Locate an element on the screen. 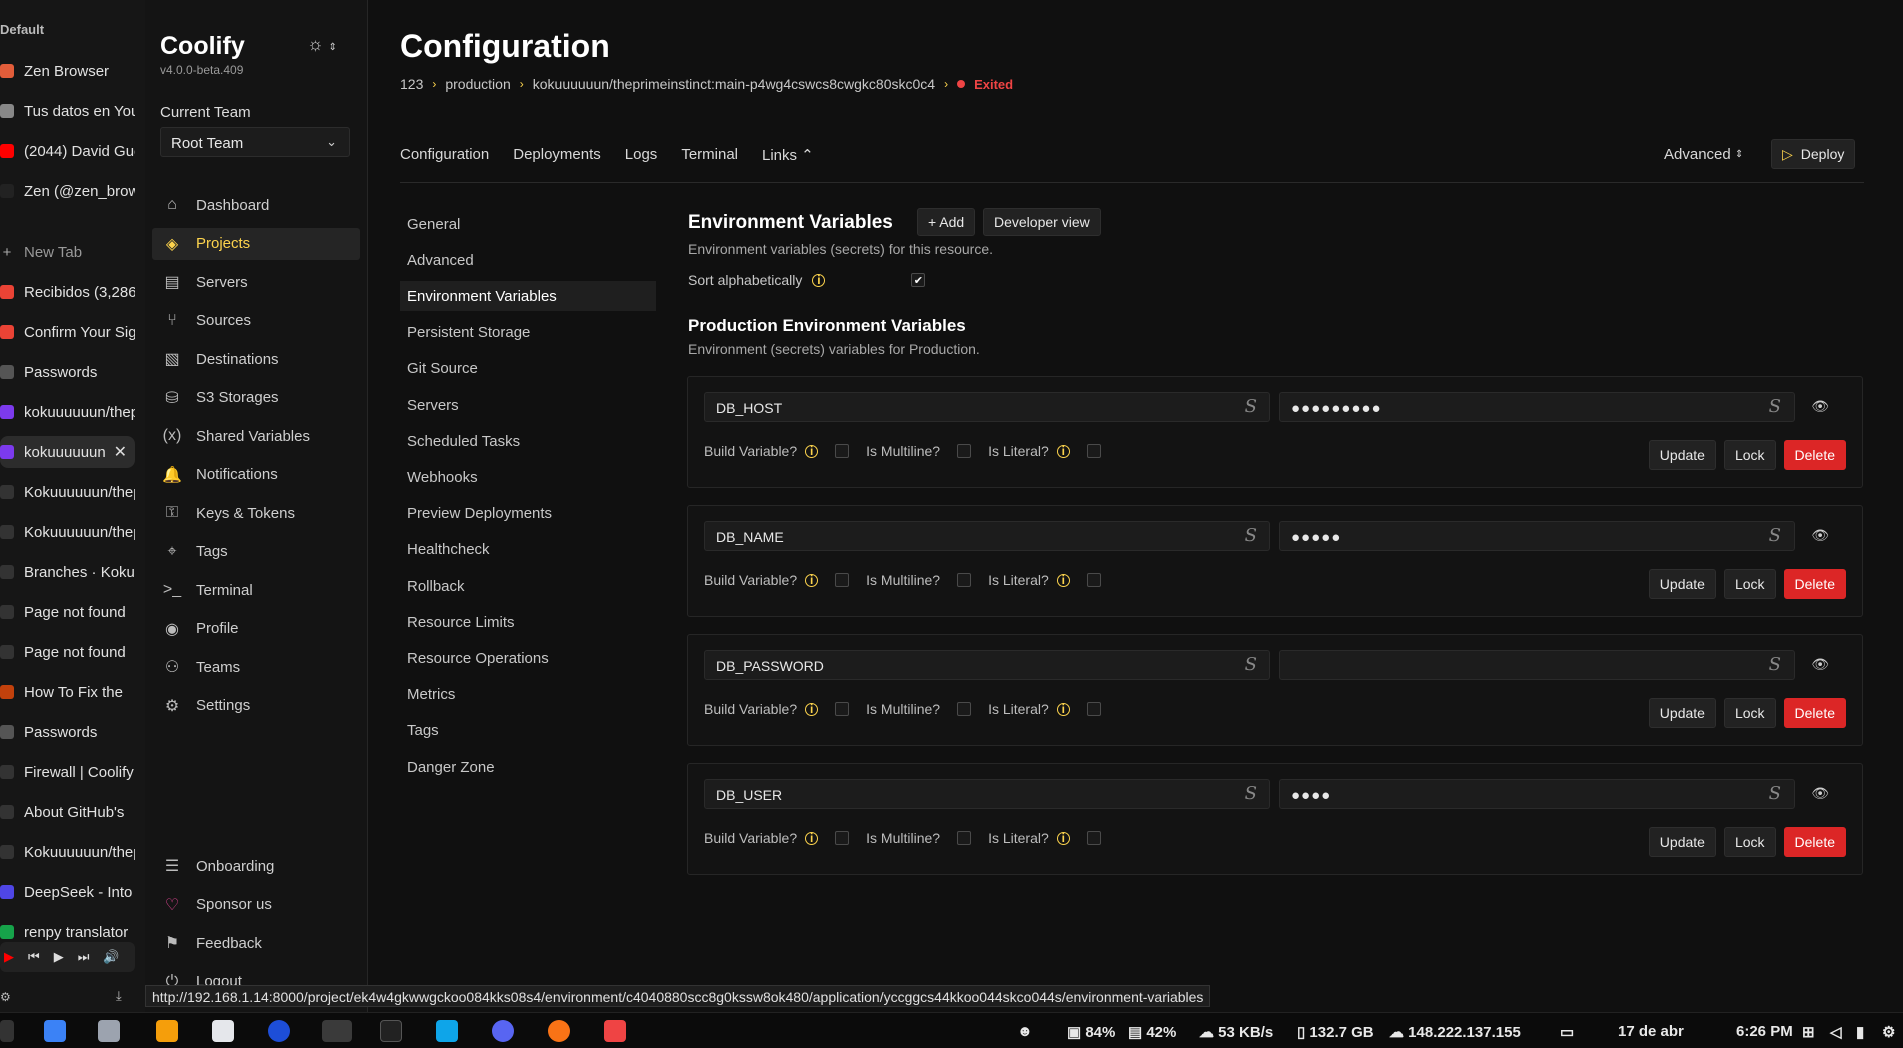 The width and height of the screenshot is (1903, 1048). volume-icon: ◁ is located at coordinates (1836, 1032).